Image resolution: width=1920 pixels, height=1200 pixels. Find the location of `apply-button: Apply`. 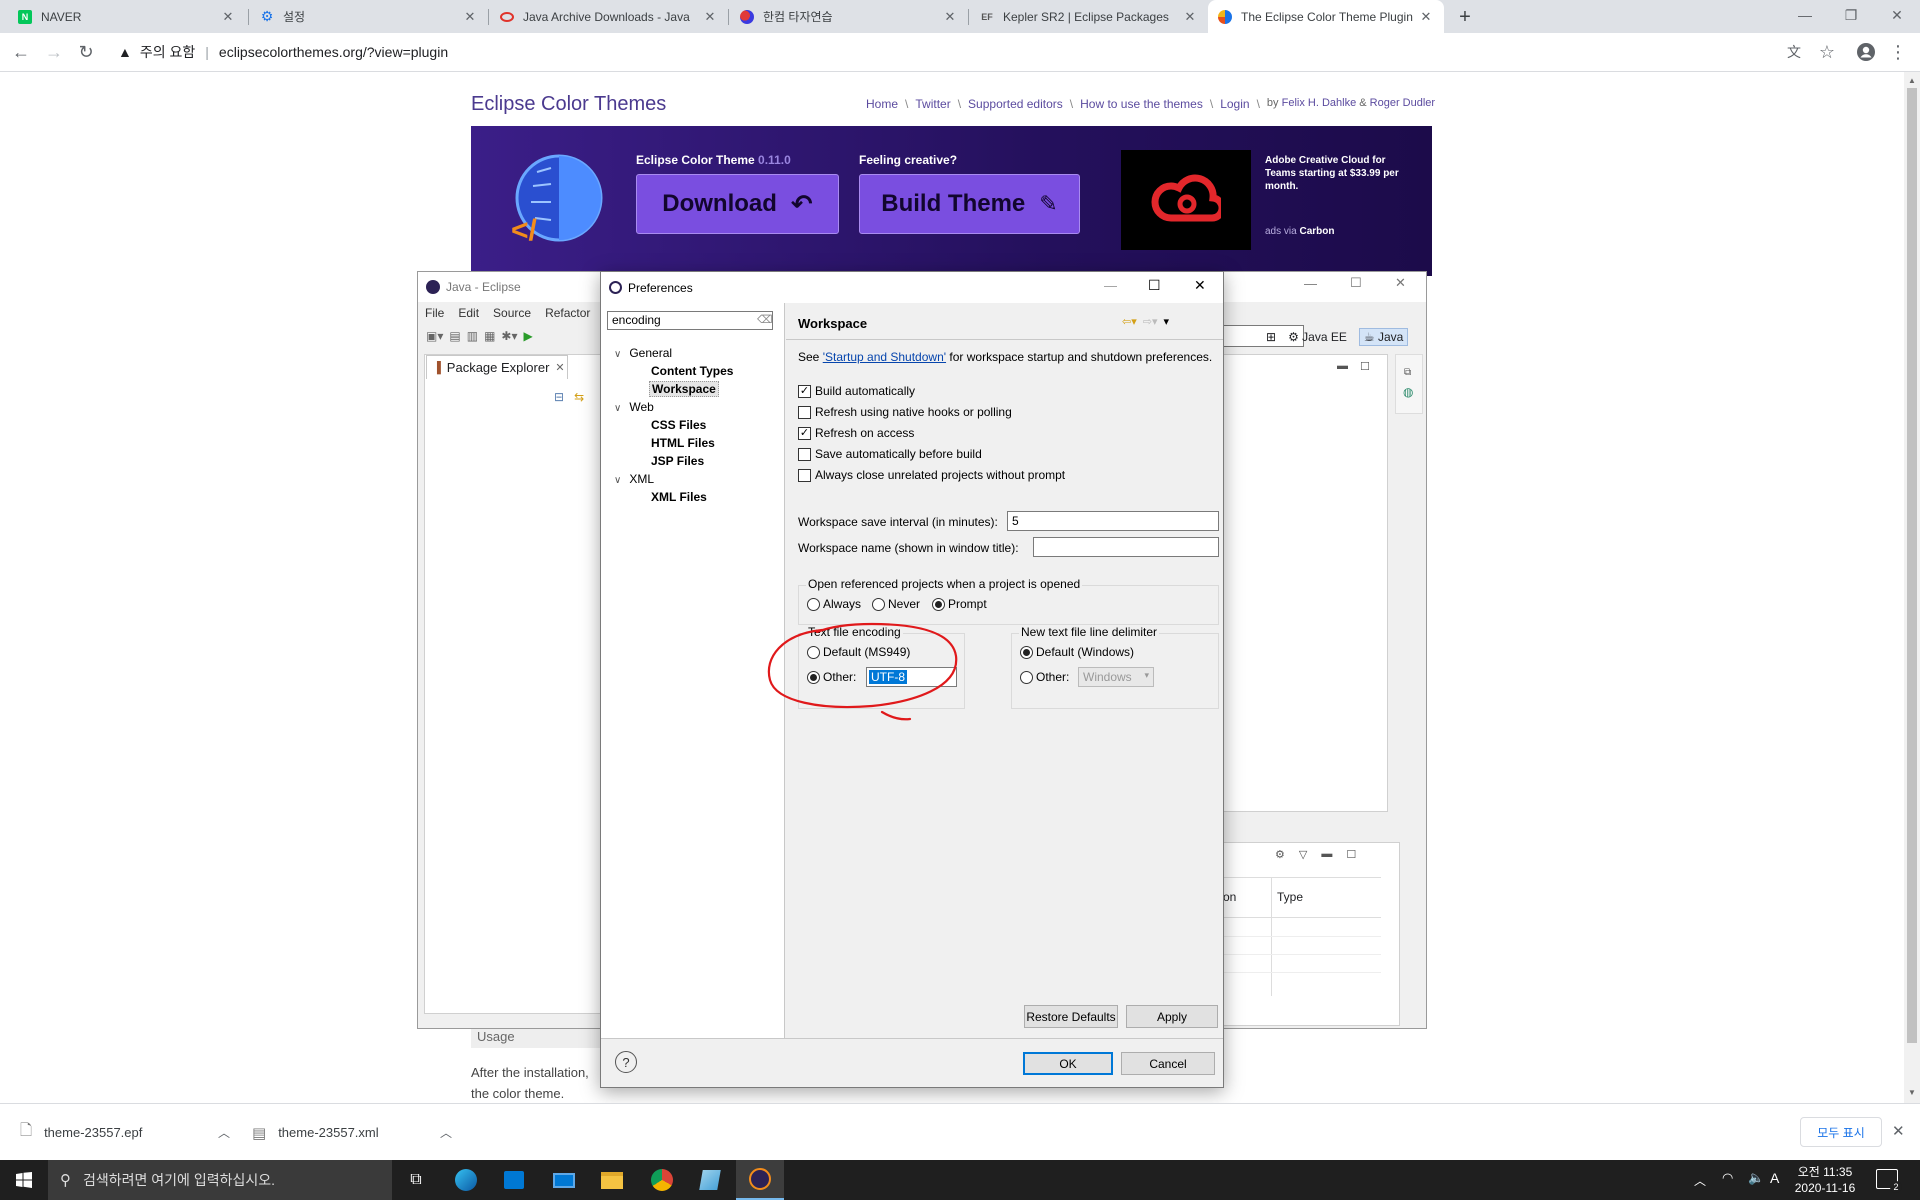

apply-button: Apply is located at coordinates (1172, 1016).